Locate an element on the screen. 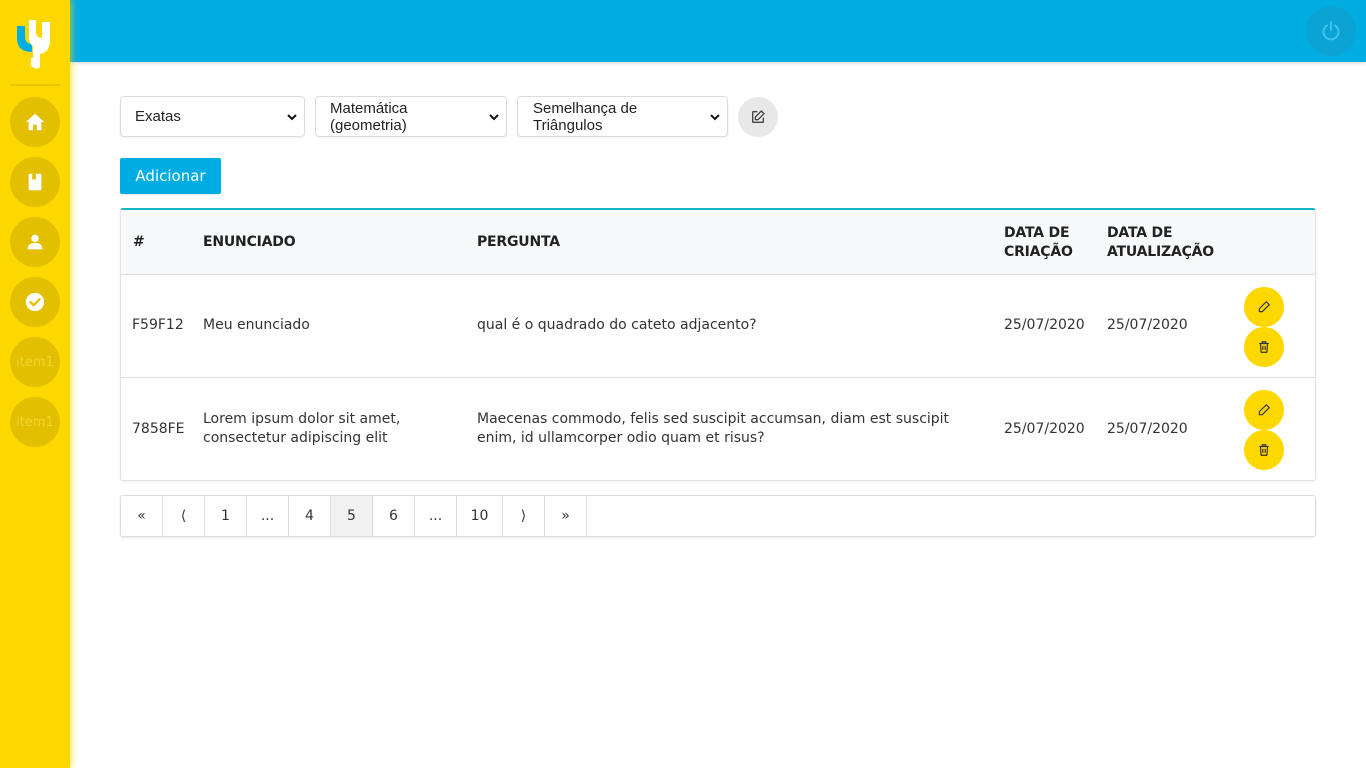 The height and width of the screenshot is (768, 1366). cell-statement: Meu enunciado is located at coordinates (256, 325).